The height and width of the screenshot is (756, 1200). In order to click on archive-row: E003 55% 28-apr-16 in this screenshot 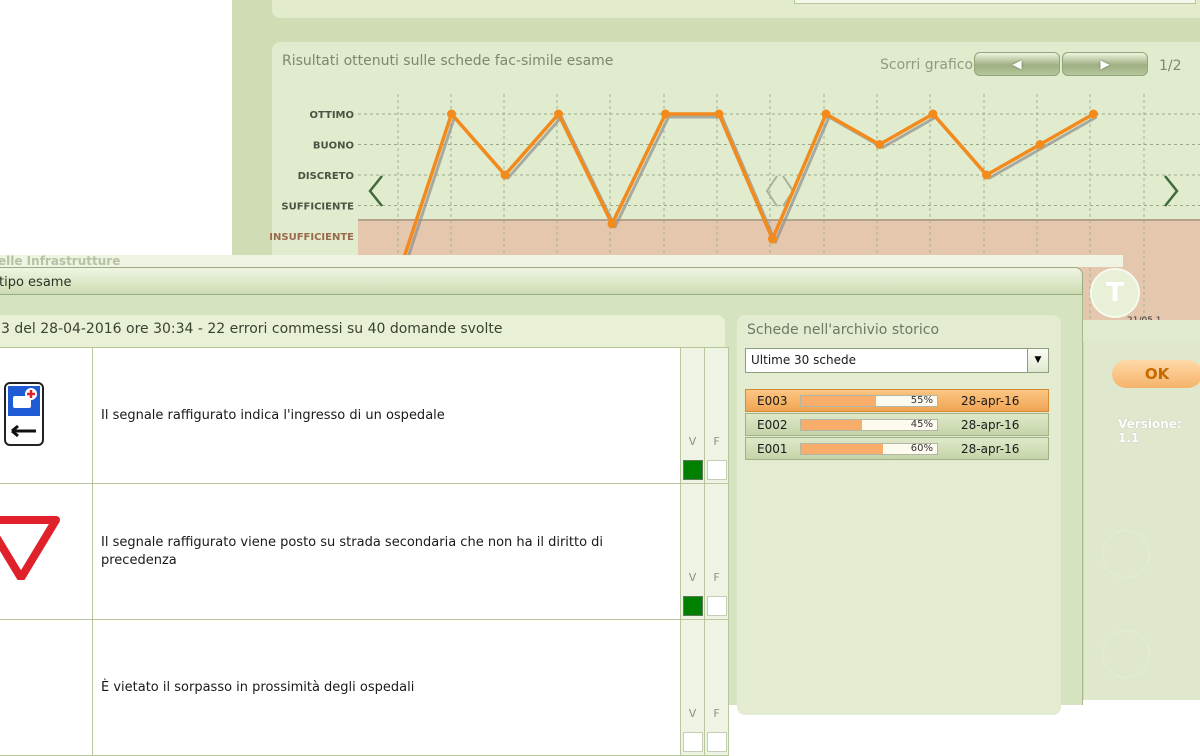, I will do `click(897, 400)`.